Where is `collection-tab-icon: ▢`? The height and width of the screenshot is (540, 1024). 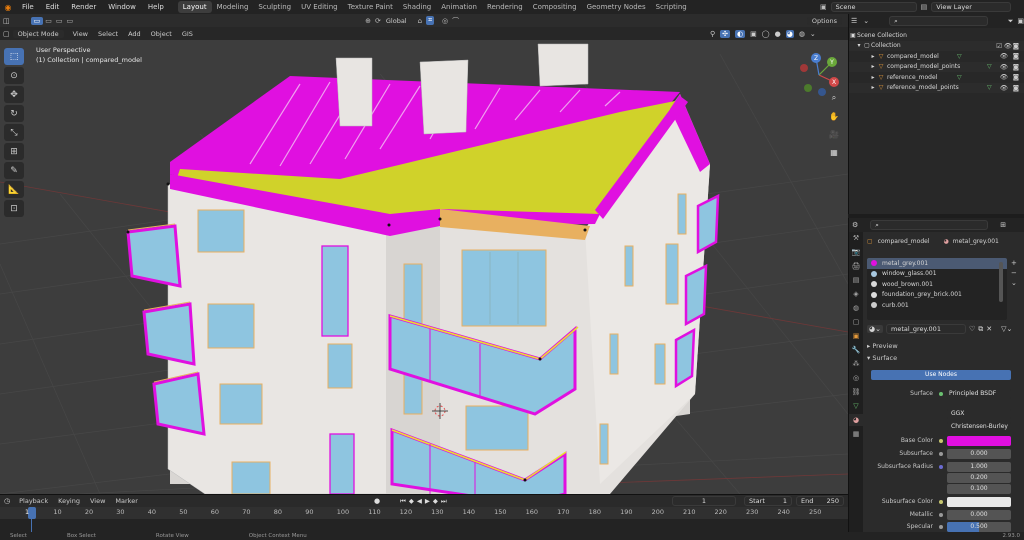
collection-tab-icon: ▢ is located at coordinates (856, 322).